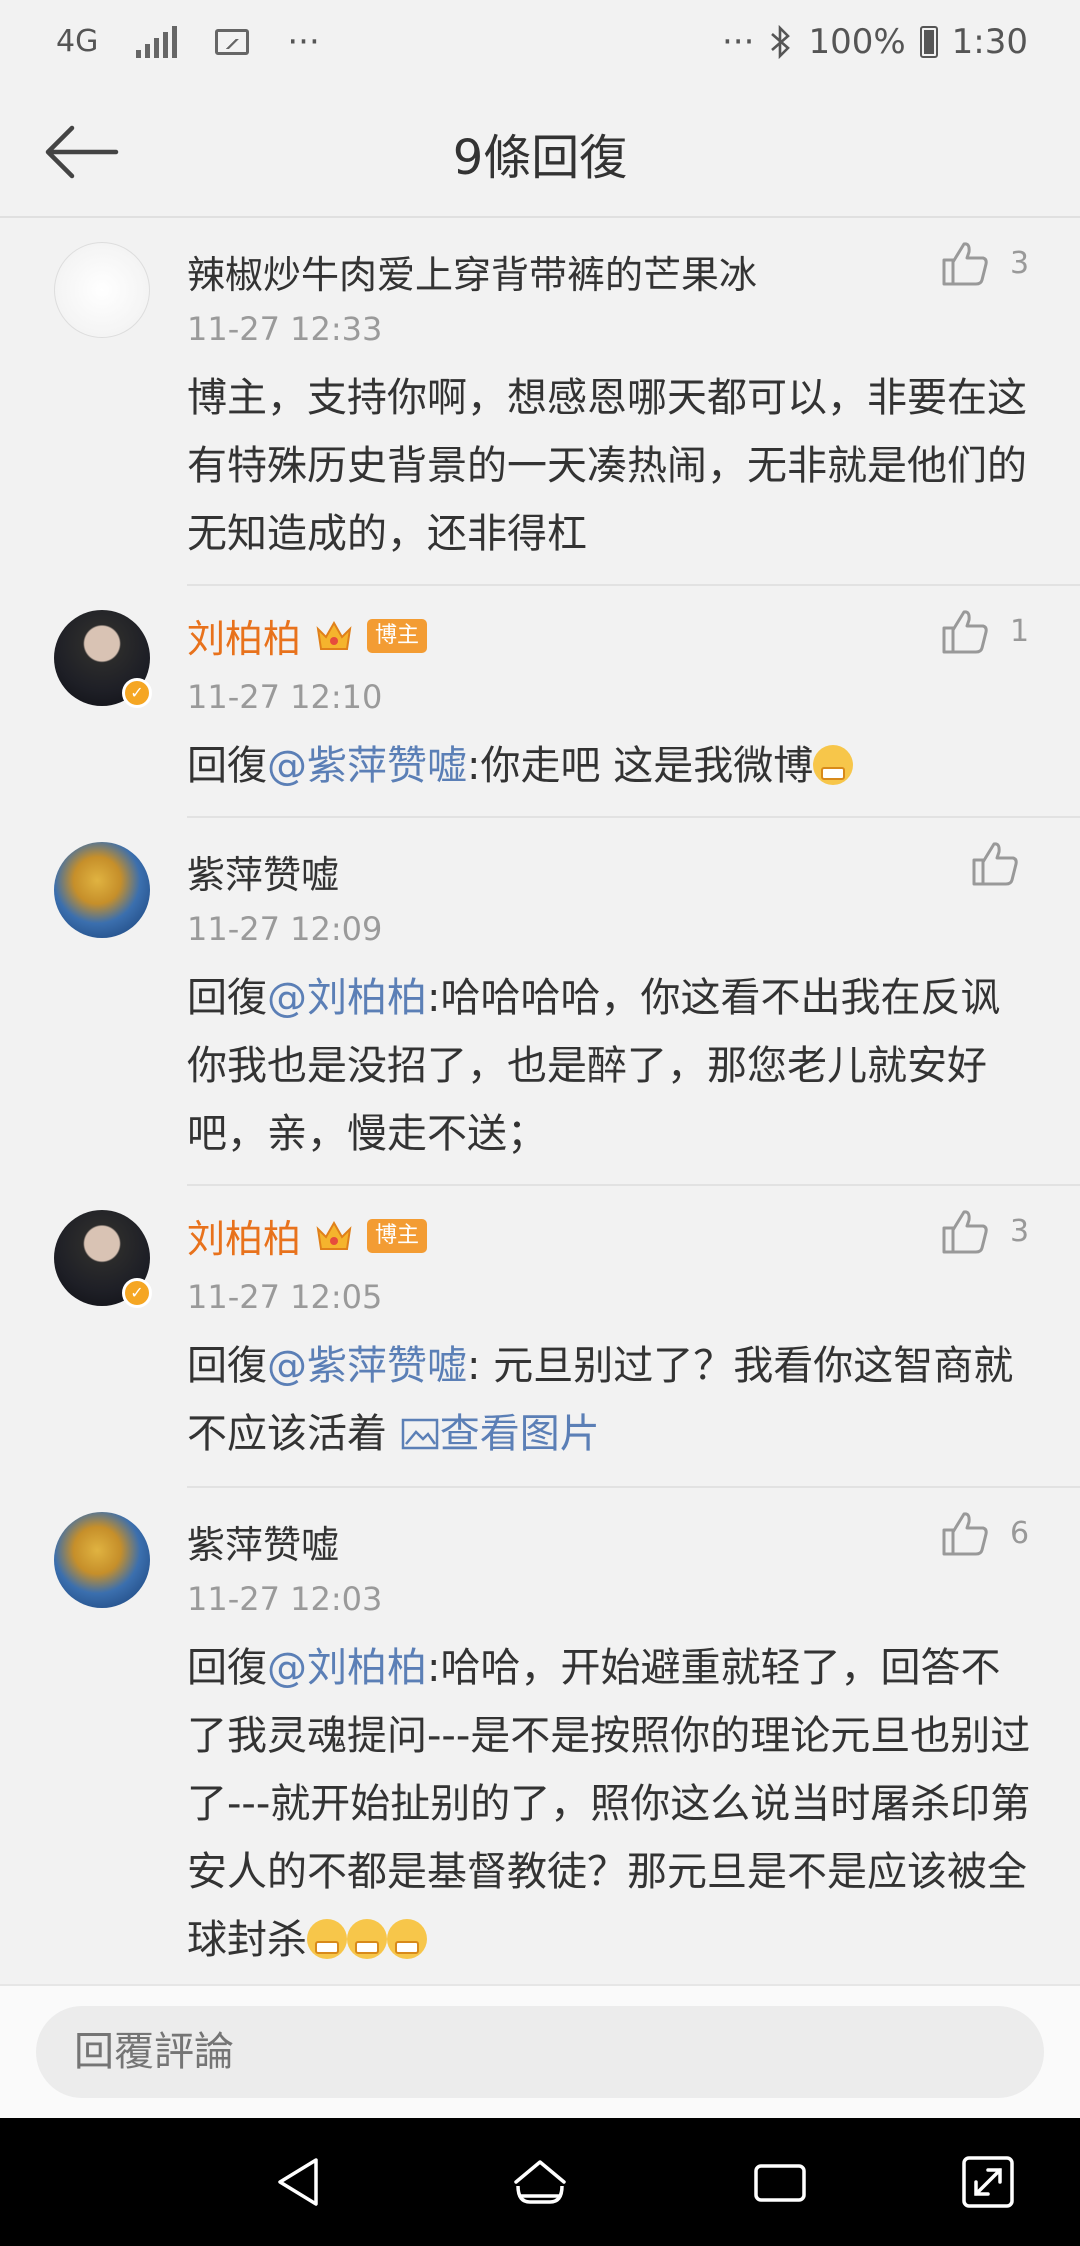  What do you see at coordinates (300, 2182) in the screenshot?
I see `back-nav-icon` at bounding box center [300, 2182].